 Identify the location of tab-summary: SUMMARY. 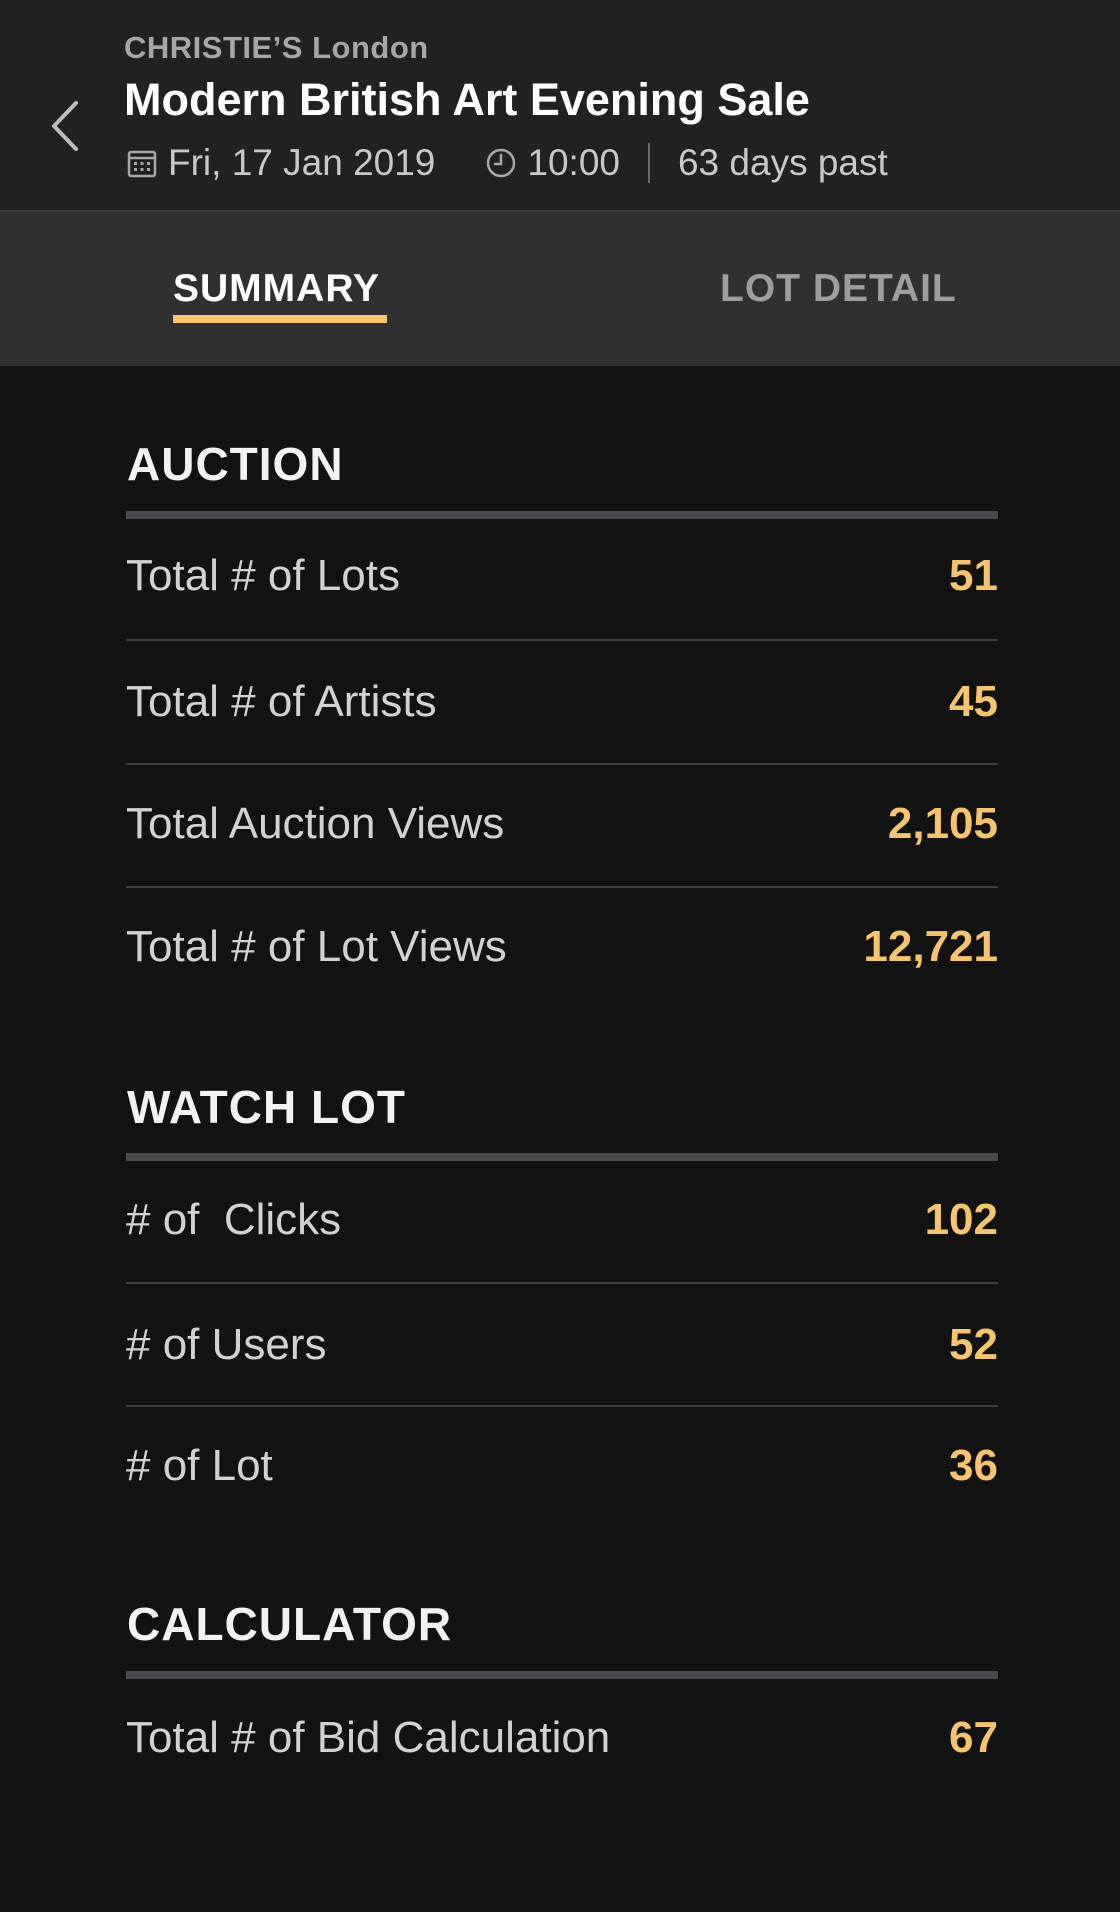
(276, 289).